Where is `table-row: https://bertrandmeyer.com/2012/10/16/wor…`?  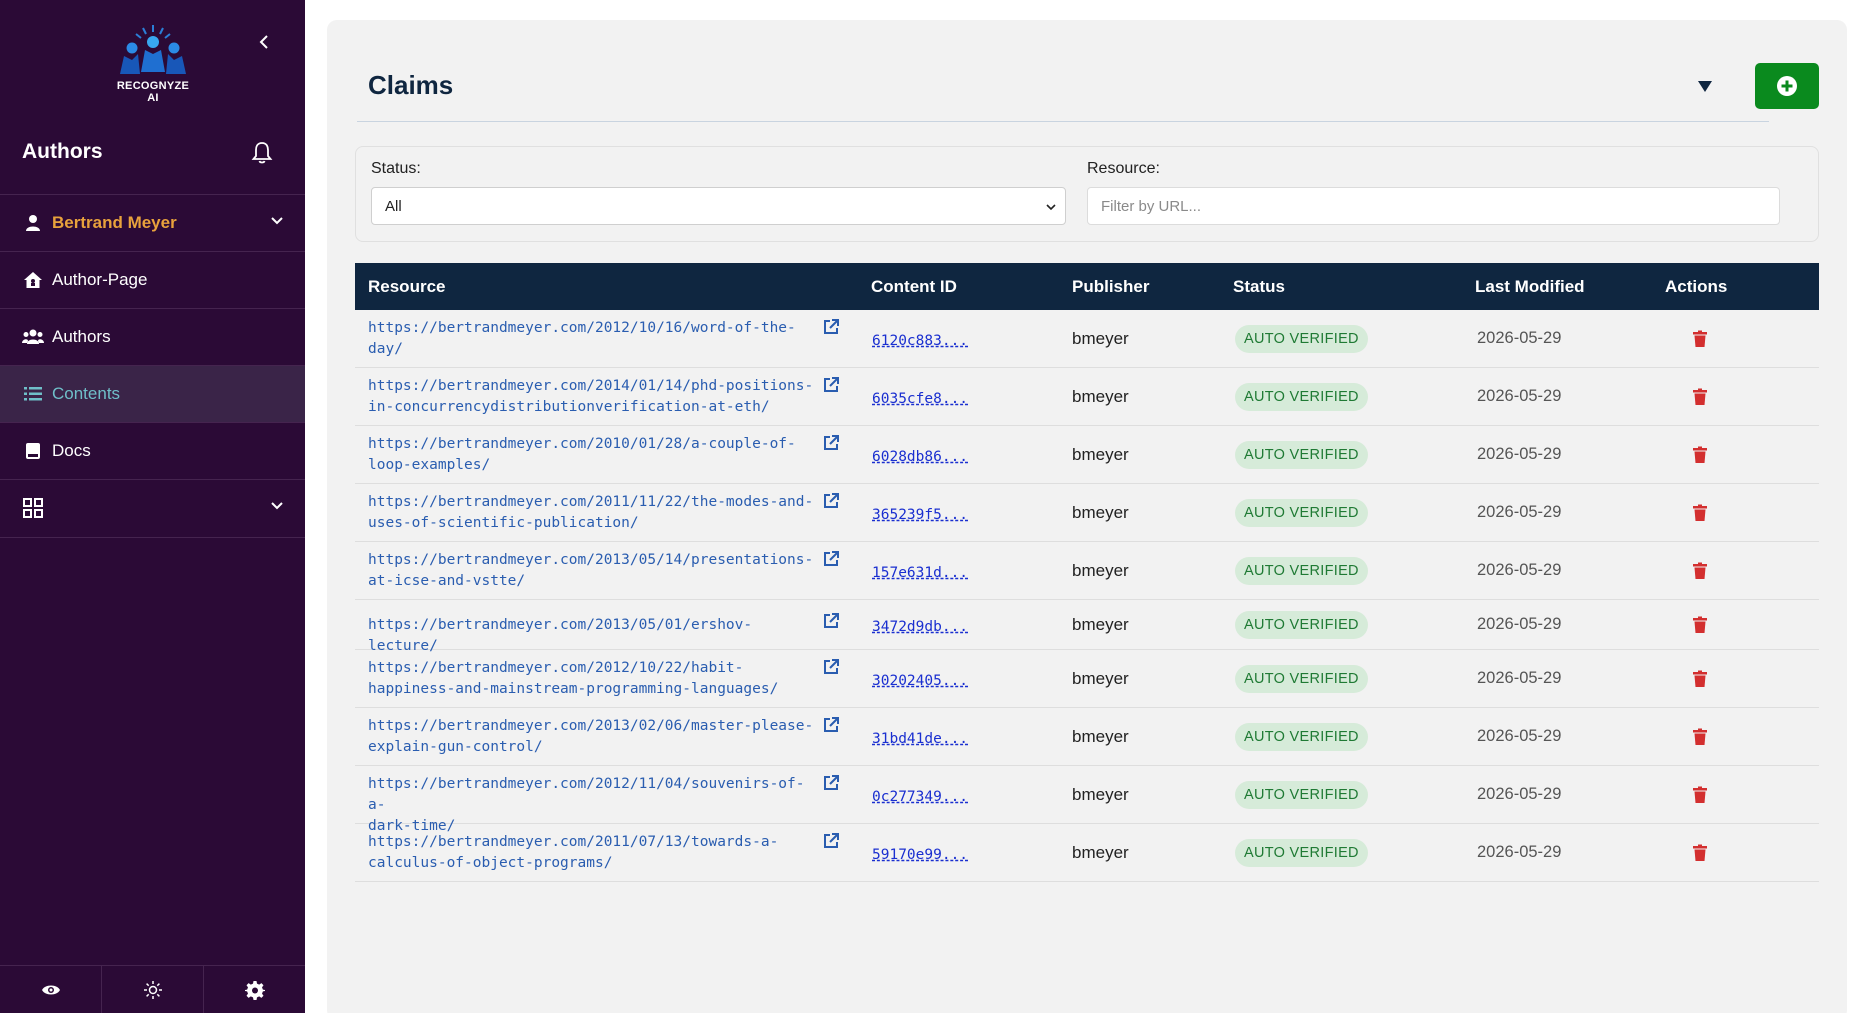
table-row: https://bertrandmeyer.com/2012/10/16/wor… is located at coordinates (1087, 339).